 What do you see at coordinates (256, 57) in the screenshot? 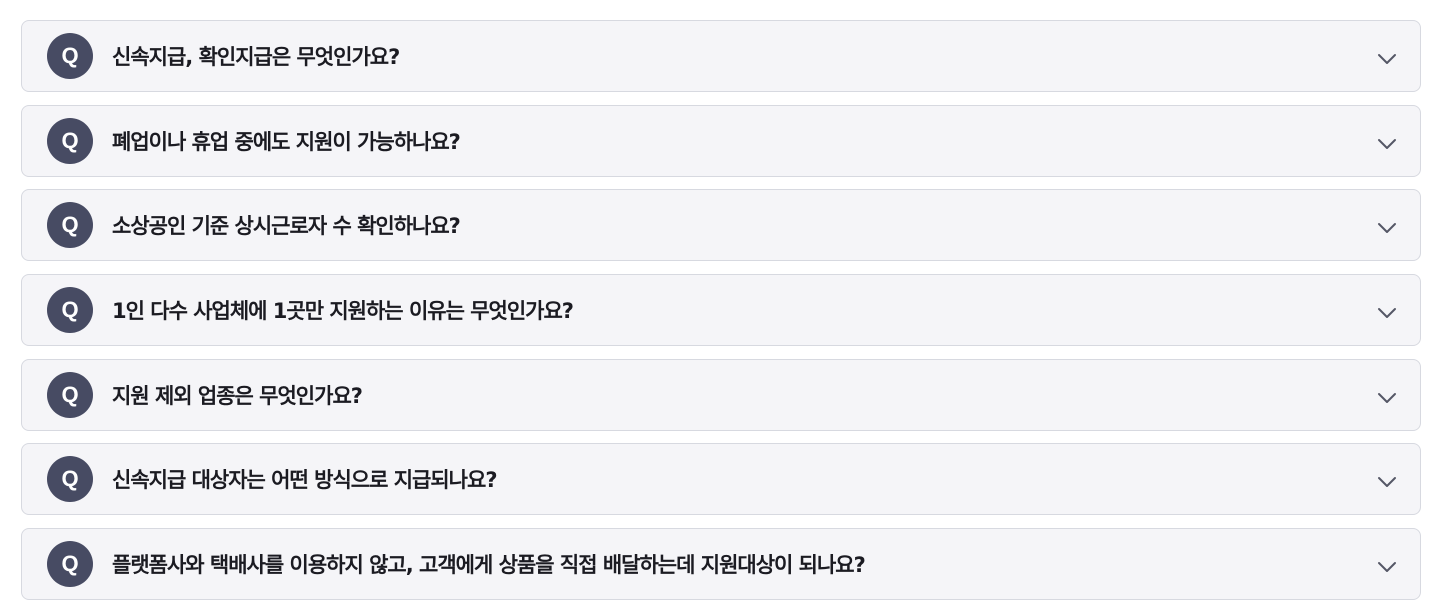
I see `faq-question: 신속지급, 확인지급은 무엇인가요?` at bounding box center [256, 57].